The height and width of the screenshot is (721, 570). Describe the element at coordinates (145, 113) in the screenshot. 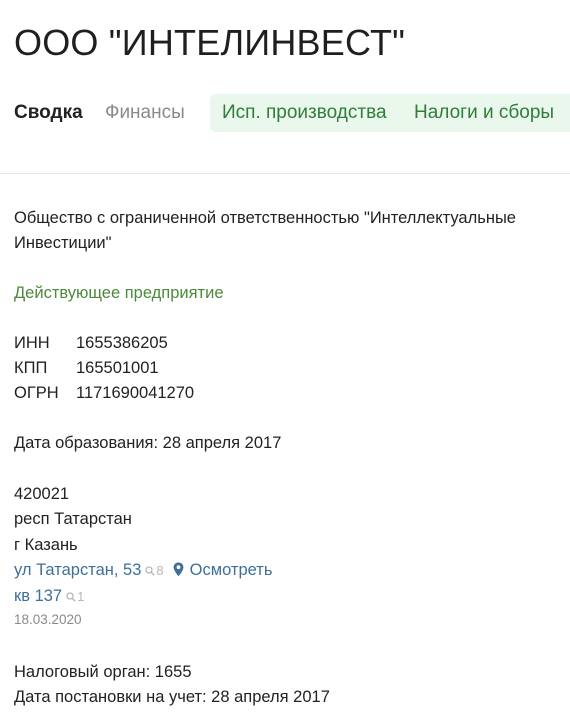

I see `tab-finance: Финансы` at that location.